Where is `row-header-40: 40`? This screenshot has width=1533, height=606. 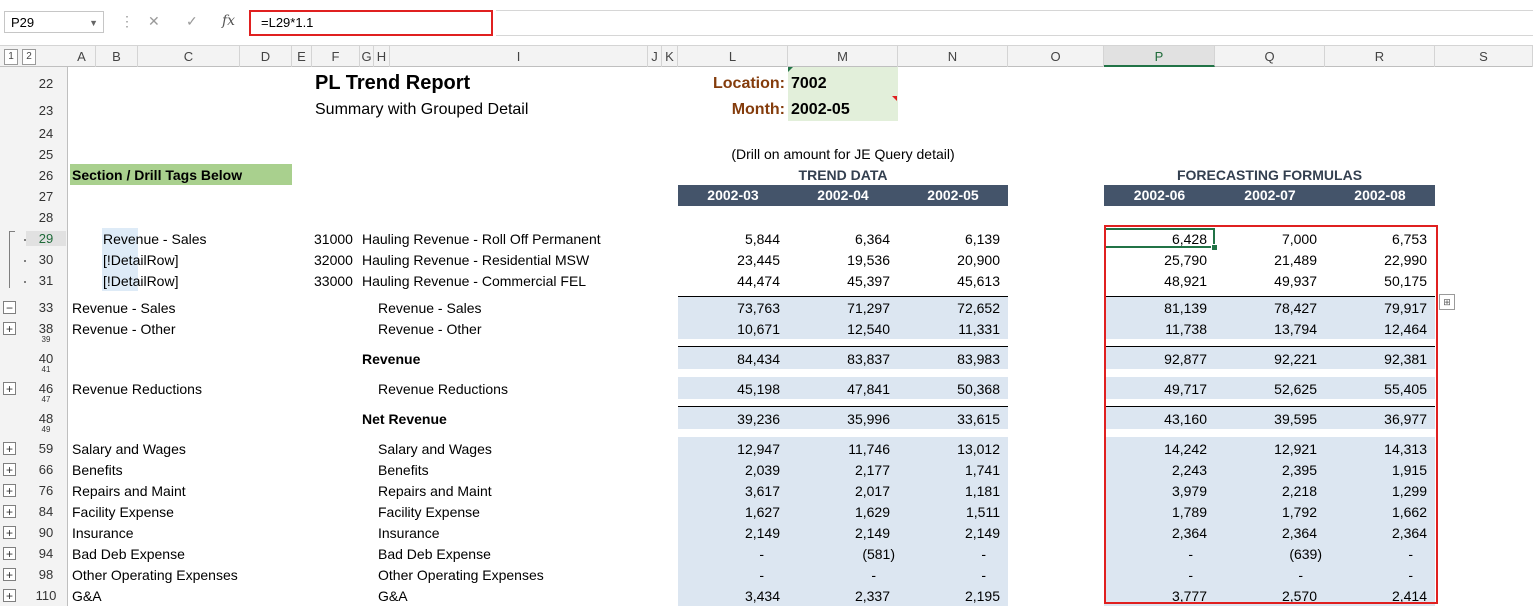 row-header-40: 40 is located at coordinates (46, 358).